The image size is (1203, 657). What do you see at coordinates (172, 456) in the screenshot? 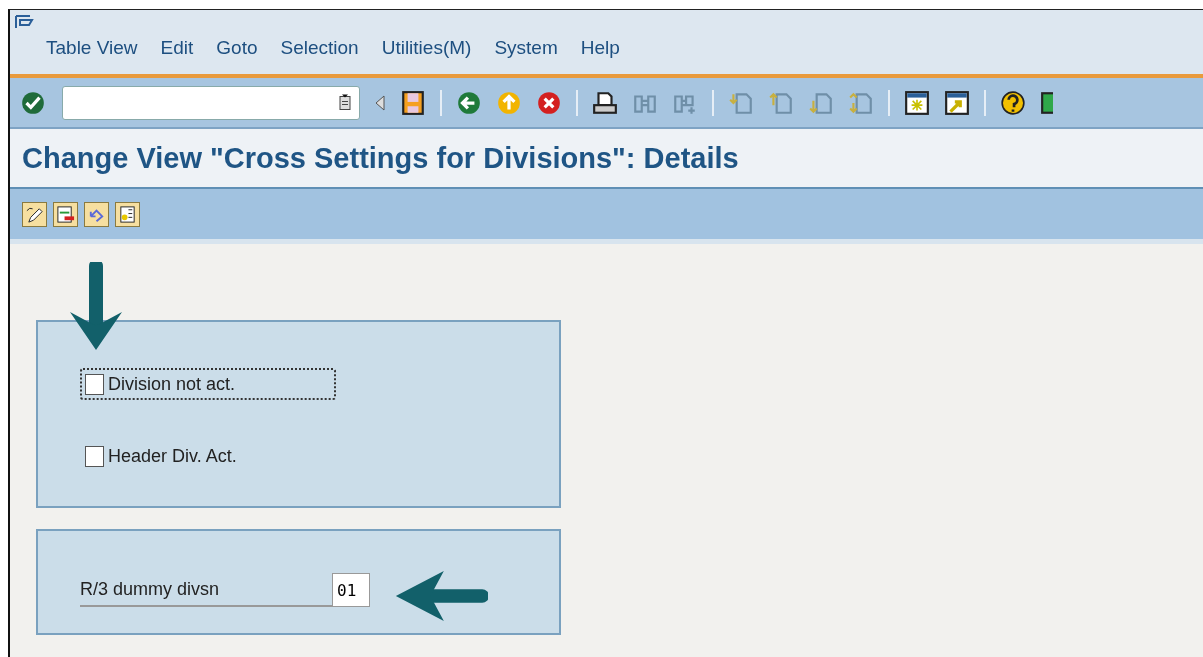
I see `checkbox-label: Header Div. Act.` at bounding box center [172, 456].